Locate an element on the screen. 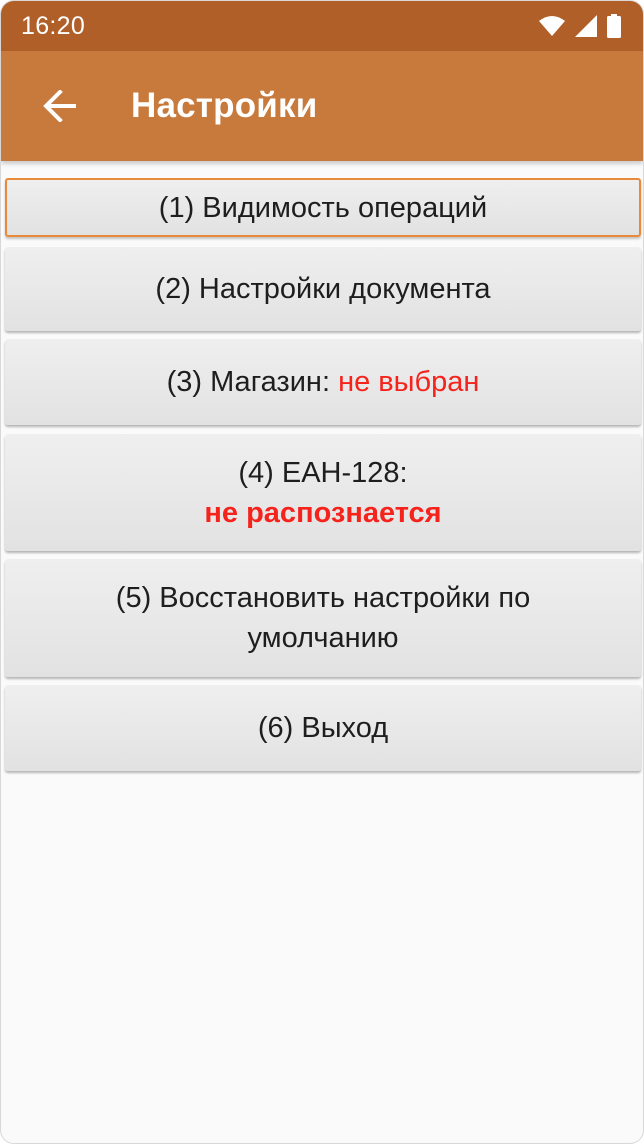 This screenshot has height=1144, width=644. ean128-status: не распознается is located at coordinates (323, 512).